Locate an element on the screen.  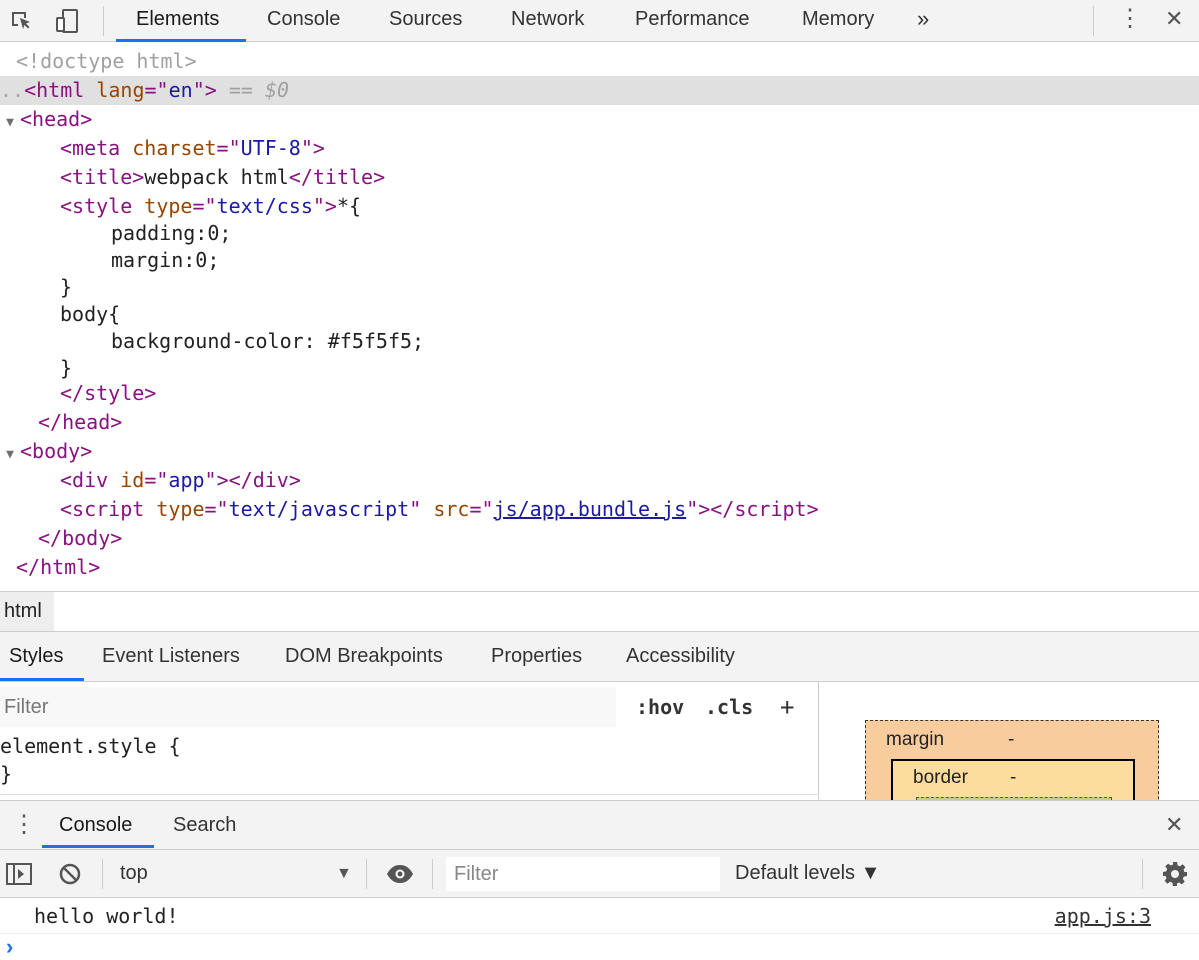
selected-node-marker: == $0 is located at coordinates (259, 90).